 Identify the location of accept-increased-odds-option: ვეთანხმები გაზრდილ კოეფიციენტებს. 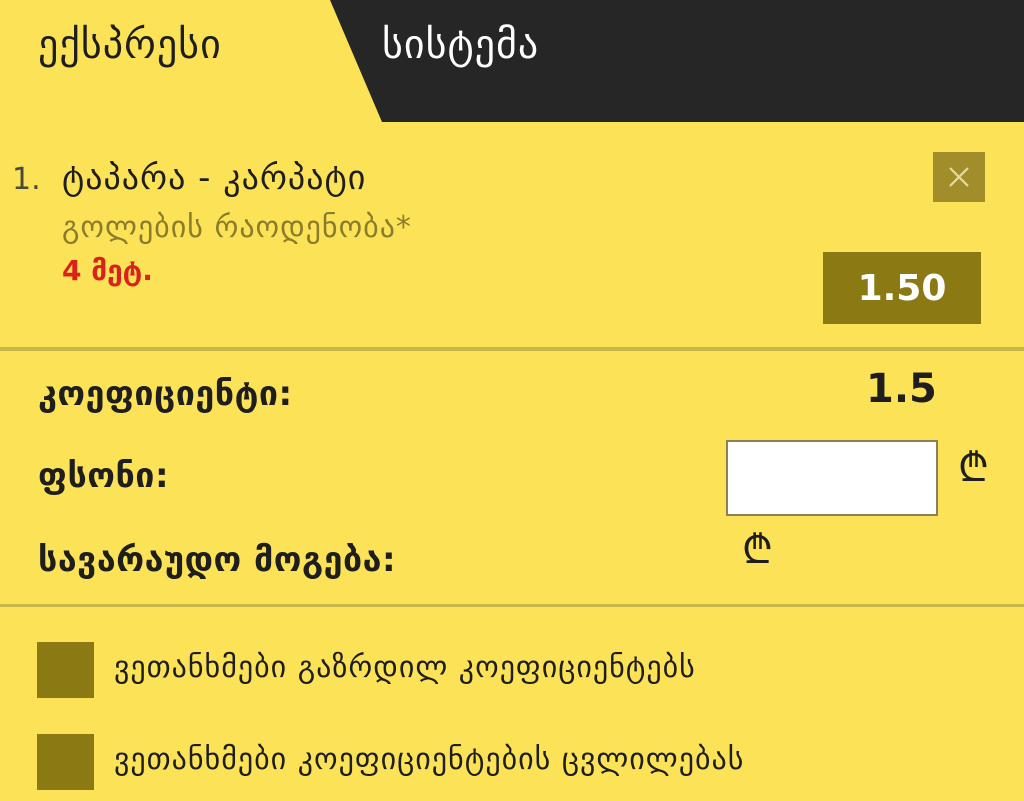
(512, 671).